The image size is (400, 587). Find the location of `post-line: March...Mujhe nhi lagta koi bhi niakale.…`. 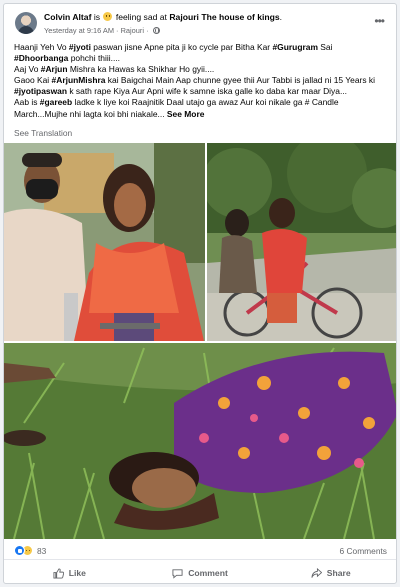

post-line: March...Mujhe nhi lagta koi bhi niakale.… is located at coordinates (203, 114).